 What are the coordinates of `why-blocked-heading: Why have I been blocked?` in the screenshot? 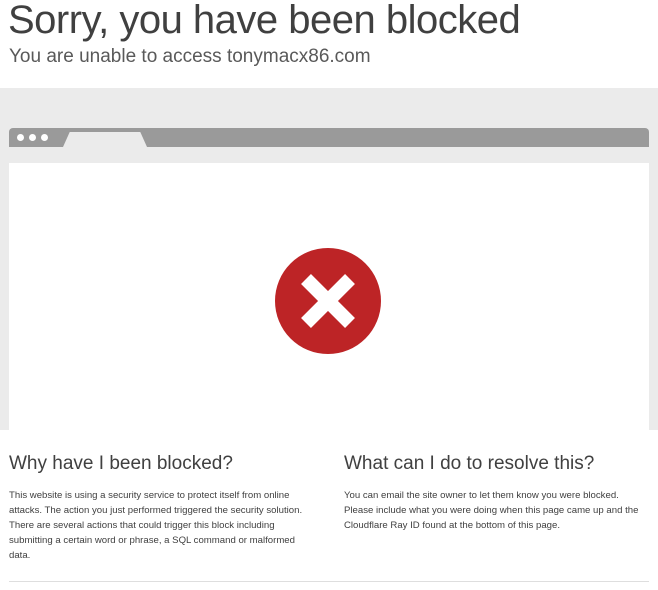 It's located at (121, 463).